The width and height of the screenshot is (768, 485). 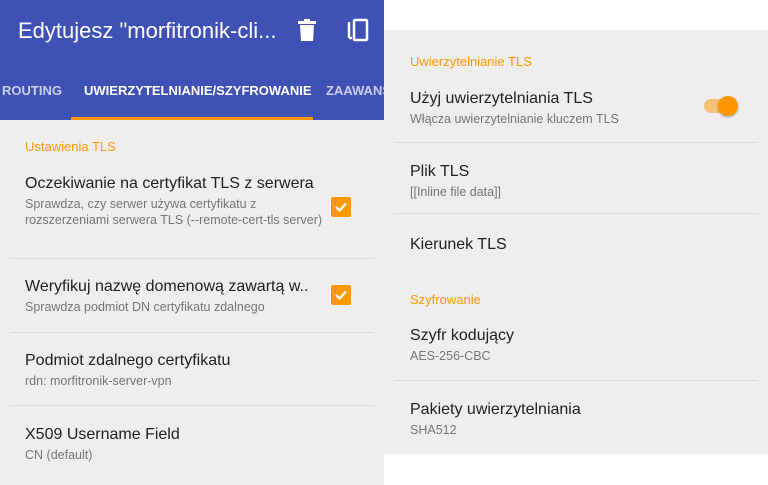 What do you see at coordinates (471, 61) in the screenshot?
I see `section-header-tls-auth: Uwierzytelnianie TLS` at bounding box center [471, 61].